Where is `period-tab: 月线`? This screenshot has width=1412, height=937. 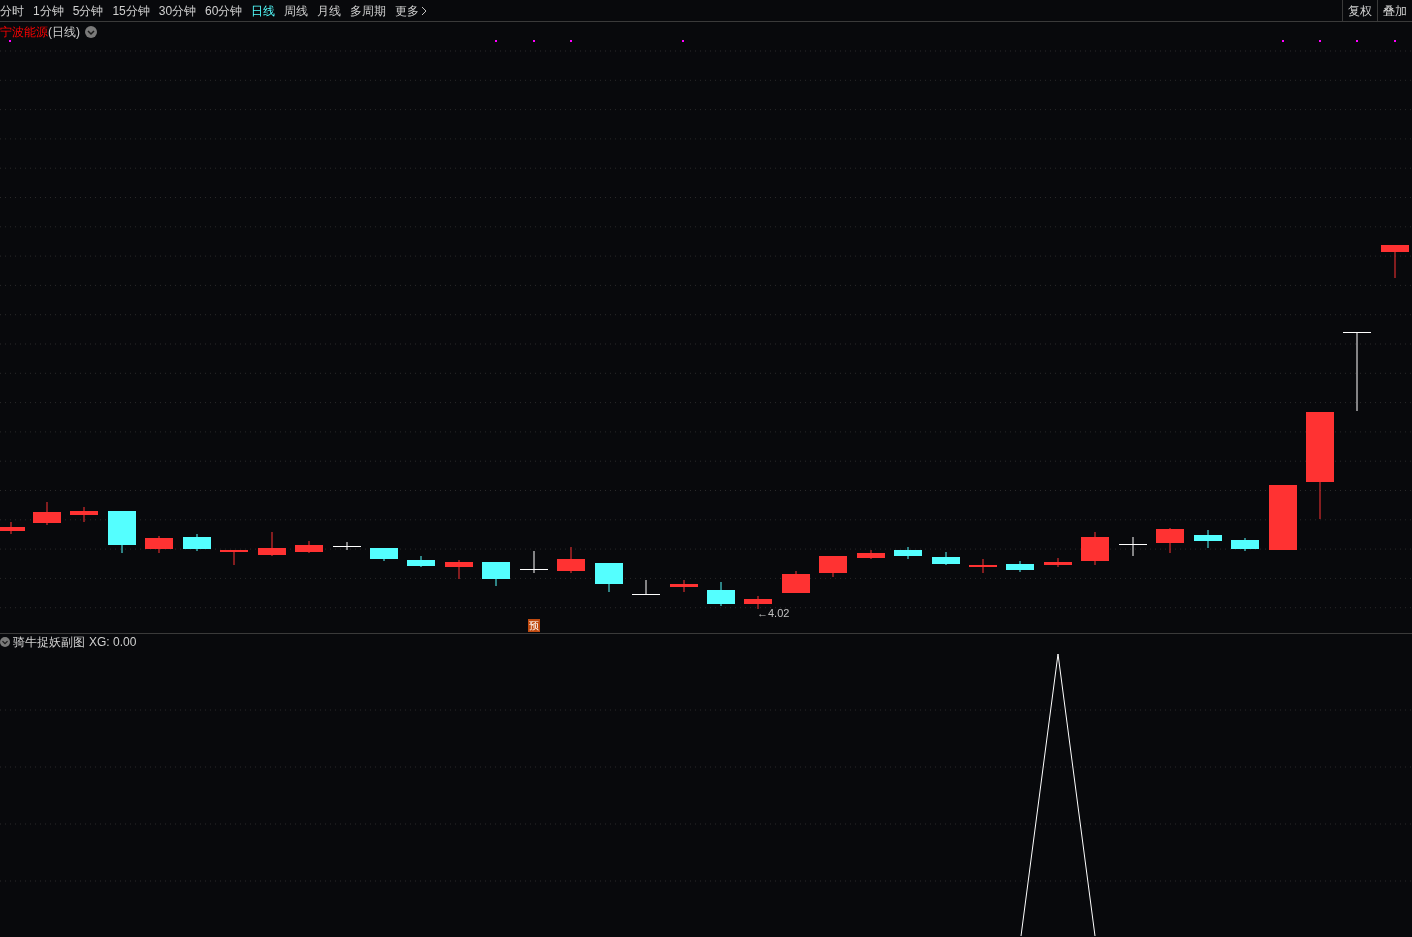
period-tab: 月线 is located at coordinates (329, 10).